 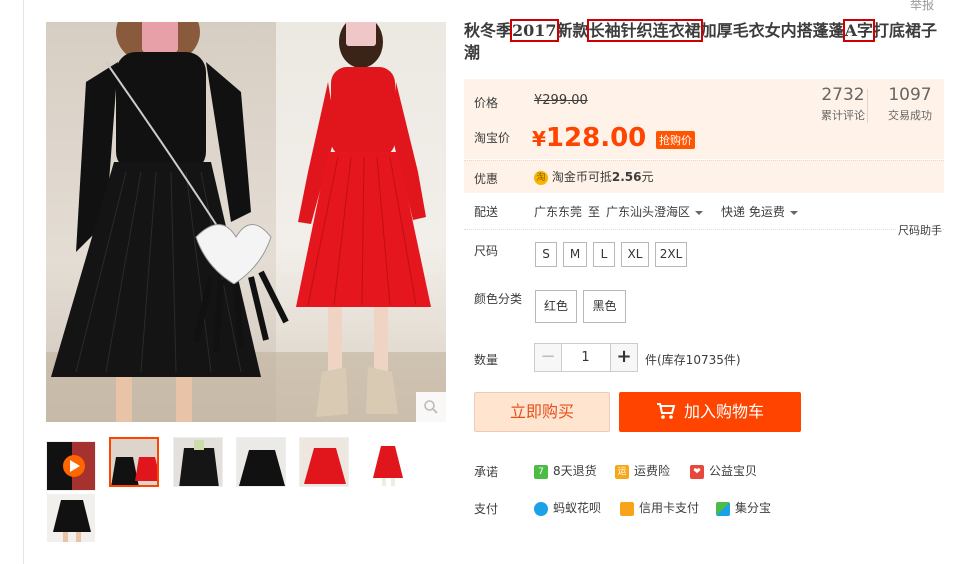 I want to click on delivery-label: 配送, so click(x=486, y=212).